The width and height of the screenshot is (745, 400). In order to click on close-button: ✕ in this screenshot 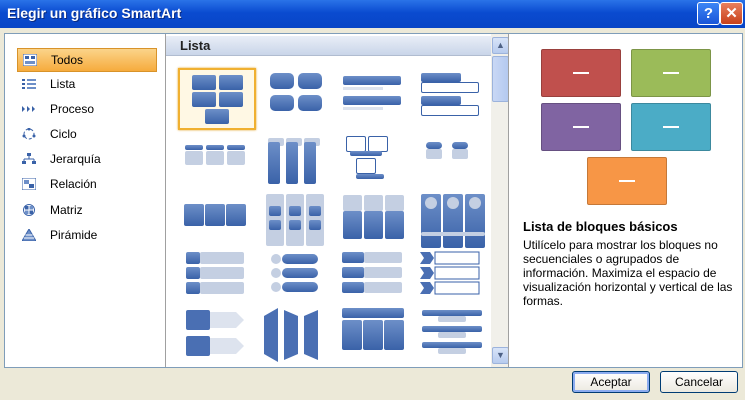, I will do `click(731, 13)`.